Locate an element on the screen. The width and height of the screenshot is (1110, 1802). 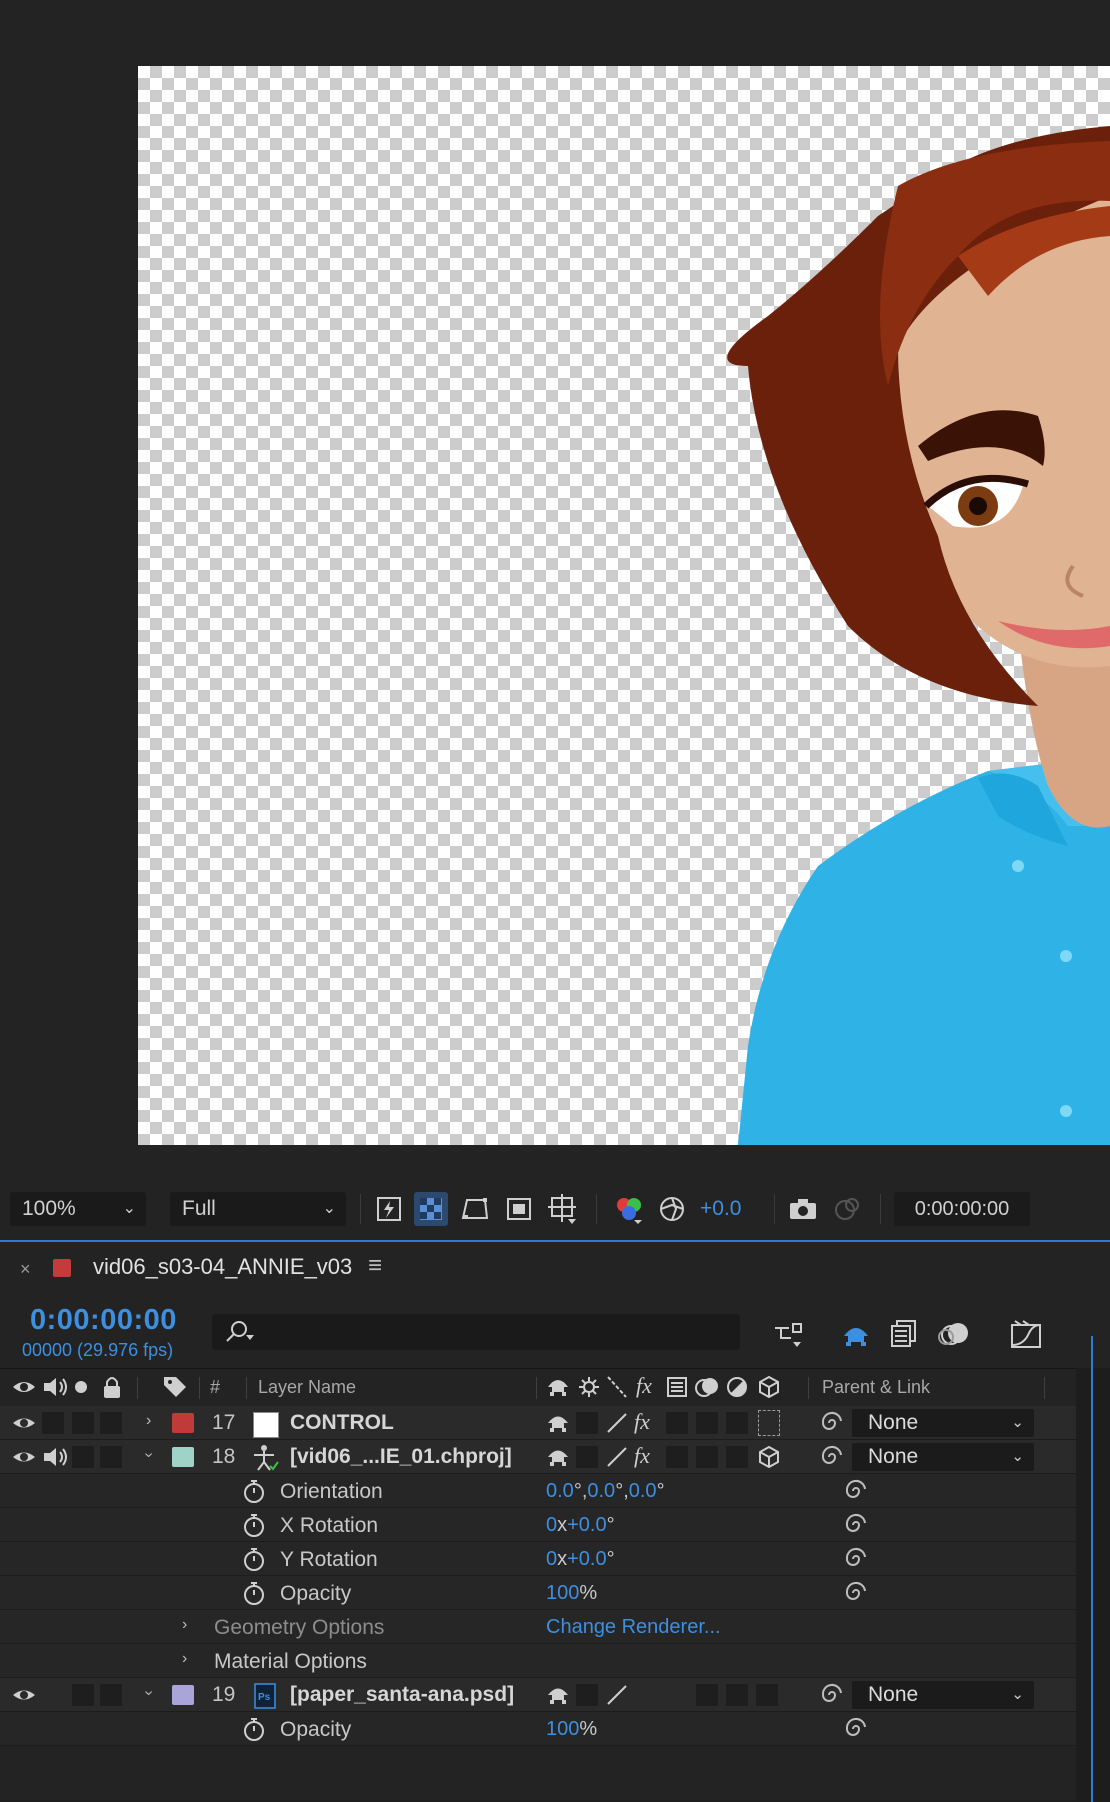
current-time-display: 0:00:00:00 is located at coordinates (103, 1320).